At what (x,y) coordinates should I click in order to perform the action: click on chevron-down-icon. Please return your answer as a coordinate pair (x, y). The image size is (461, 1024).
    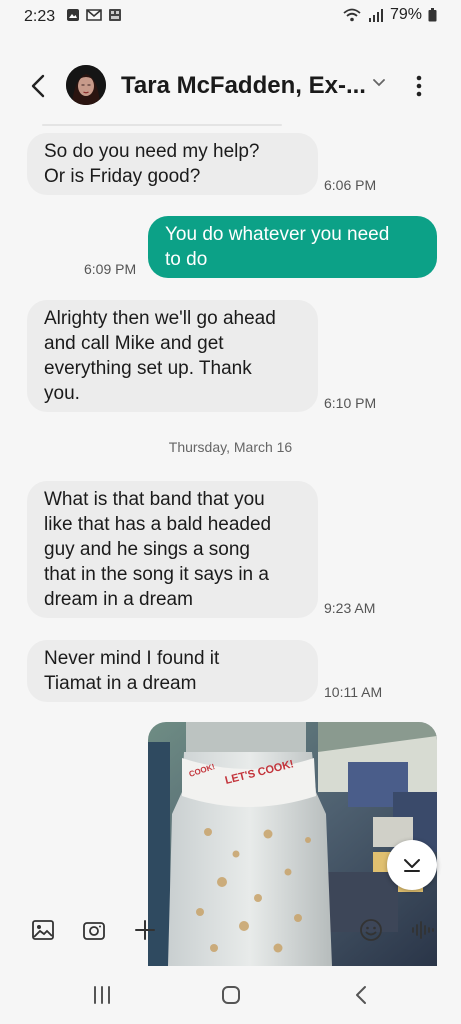
    Looking at the image, I should click on (379, 83).